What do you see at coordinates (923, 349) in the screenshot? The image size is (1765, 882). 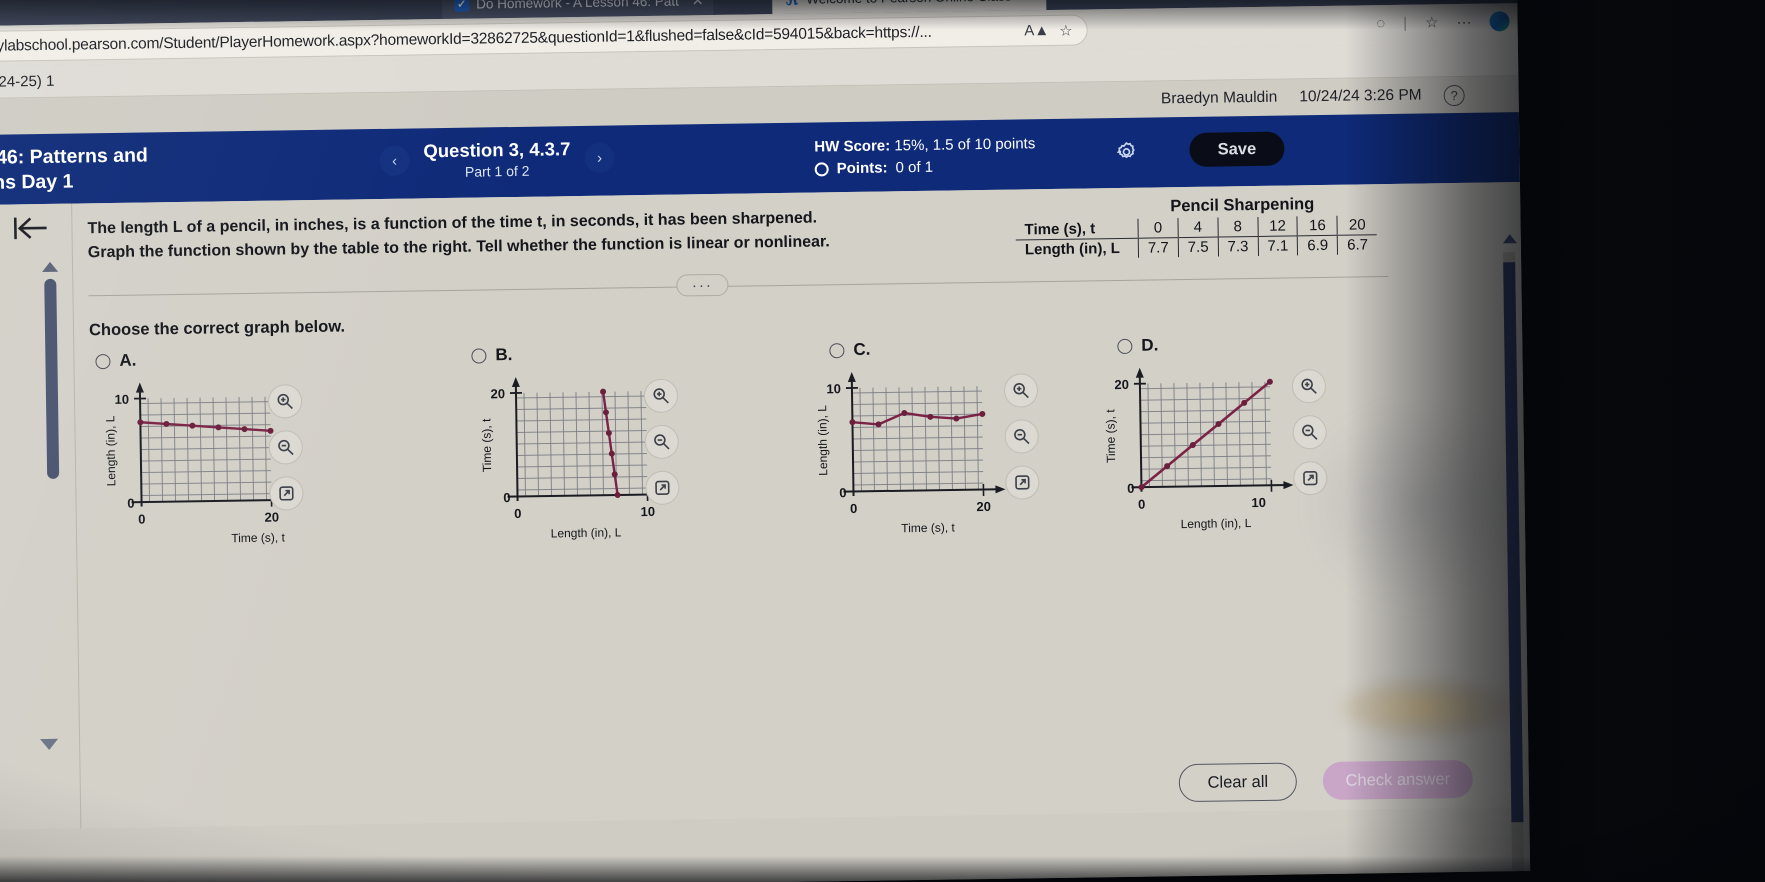 I see `choice-c-header: C.` at bounding box center [923, 349].